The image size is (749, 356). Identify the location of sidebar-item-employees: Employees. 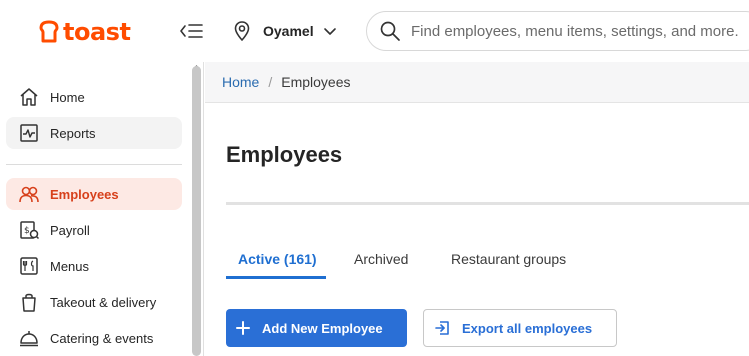
(94, 194).